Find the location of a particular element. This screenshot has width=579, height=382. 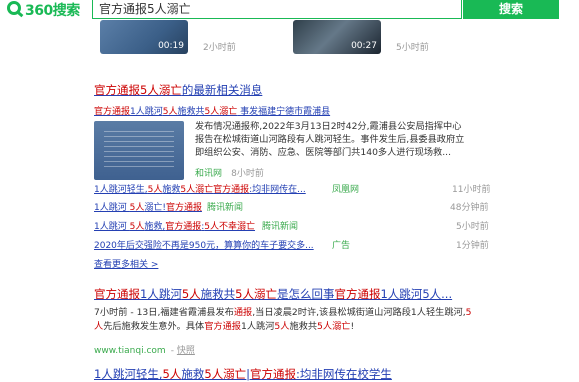

news-row-time: 5小时前 is located at coordinates (472, 227).